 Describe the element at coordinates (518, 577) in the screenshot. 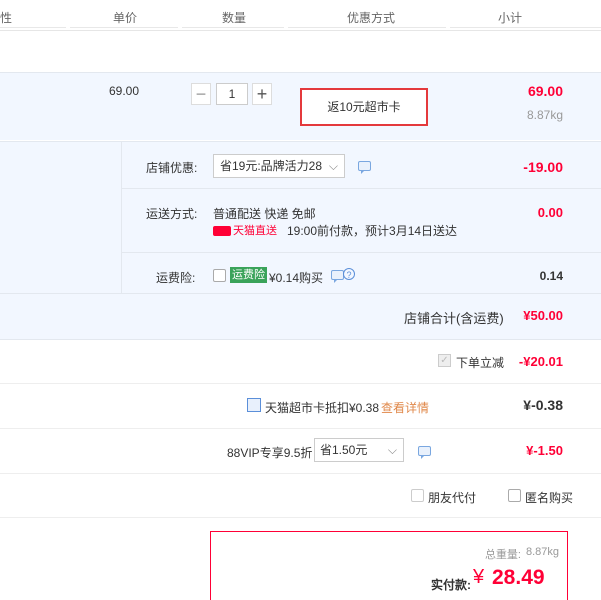

I see `pay-amount: 28.49` at that location.